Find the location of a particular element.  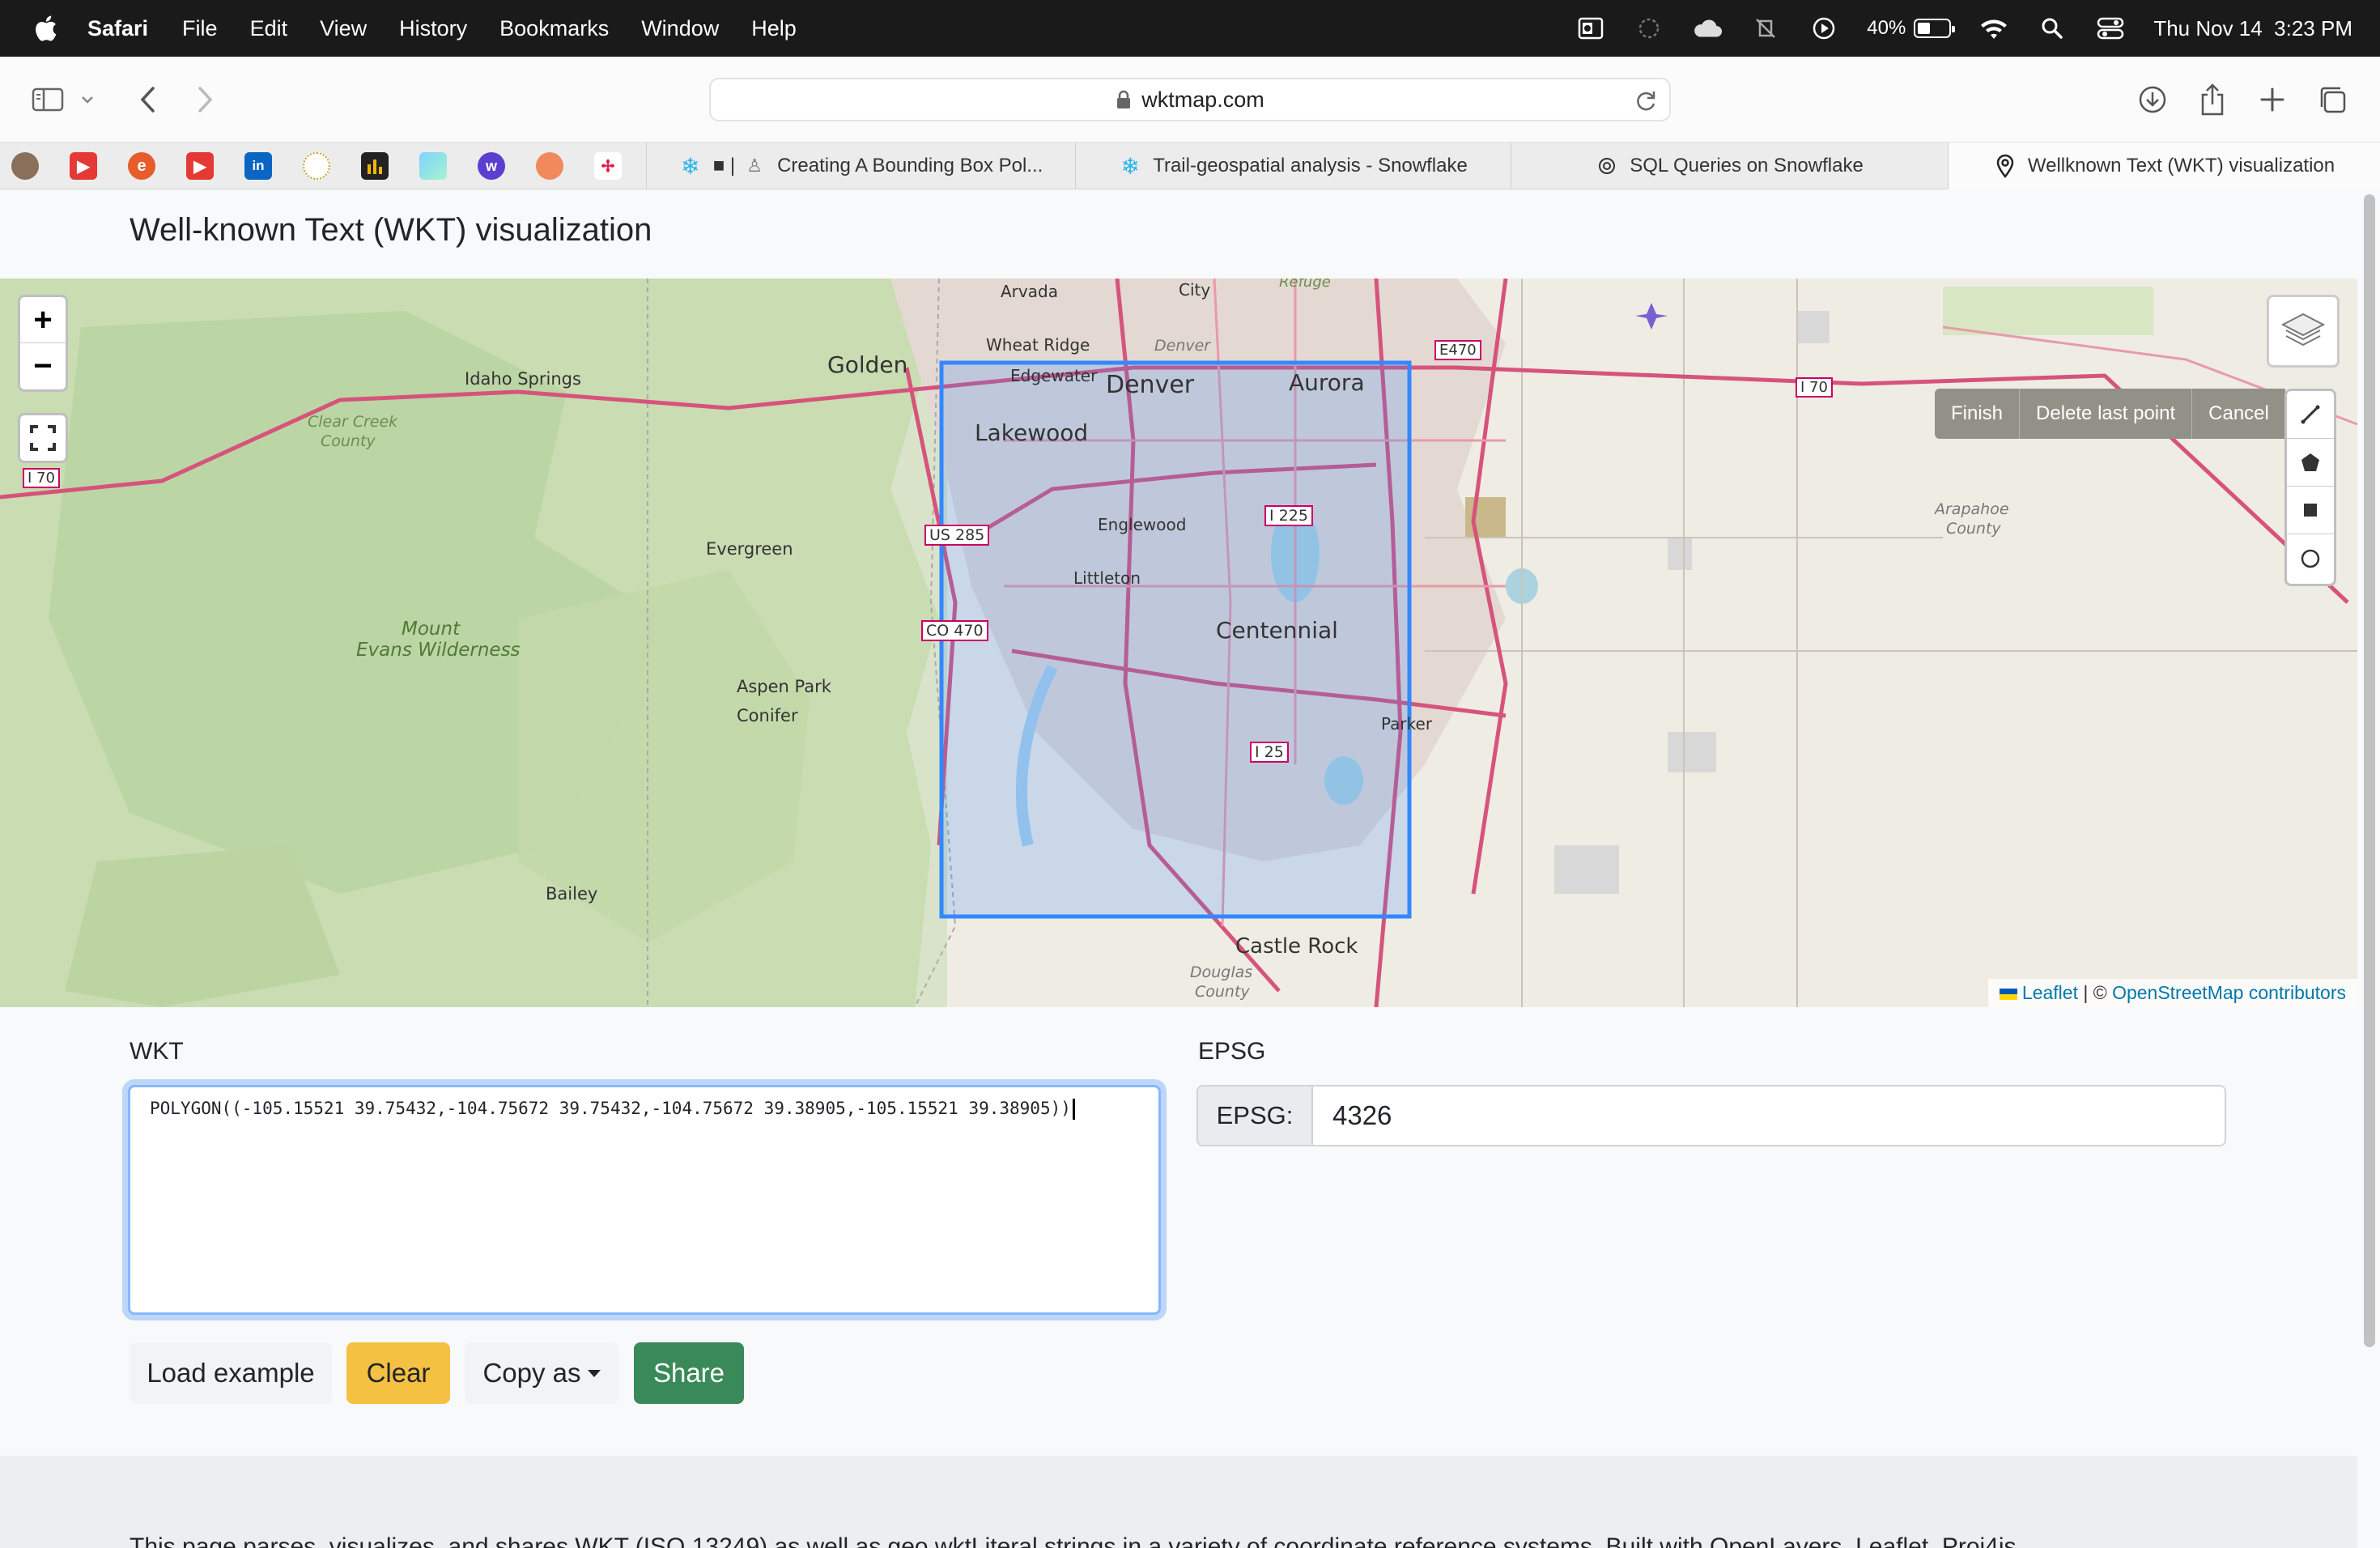

tab-wkt-visualization: Wellknown Text (WKT) visualization is located at coordinates (2164, 166).